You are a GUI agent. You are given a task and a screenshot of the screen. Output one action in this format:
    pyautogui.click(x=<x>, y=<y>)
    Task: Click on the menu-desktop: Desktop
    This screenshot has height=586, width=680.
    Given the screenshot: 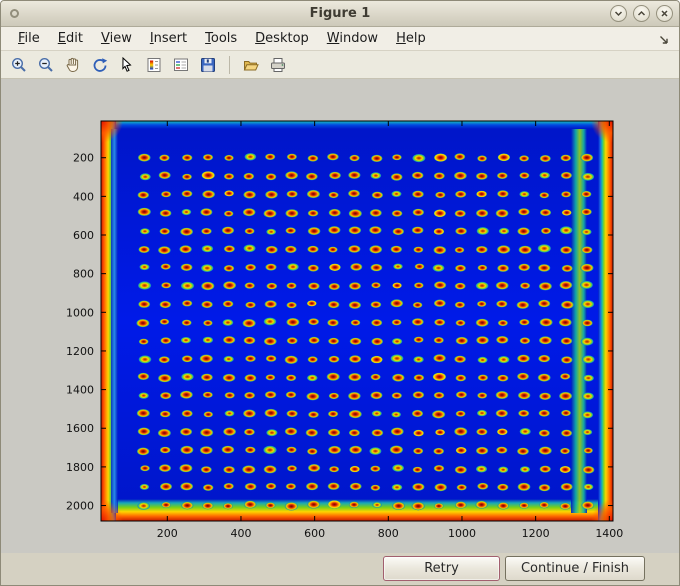 What is the action you would take?
    pyautogui.click(x=282, y=38)
    